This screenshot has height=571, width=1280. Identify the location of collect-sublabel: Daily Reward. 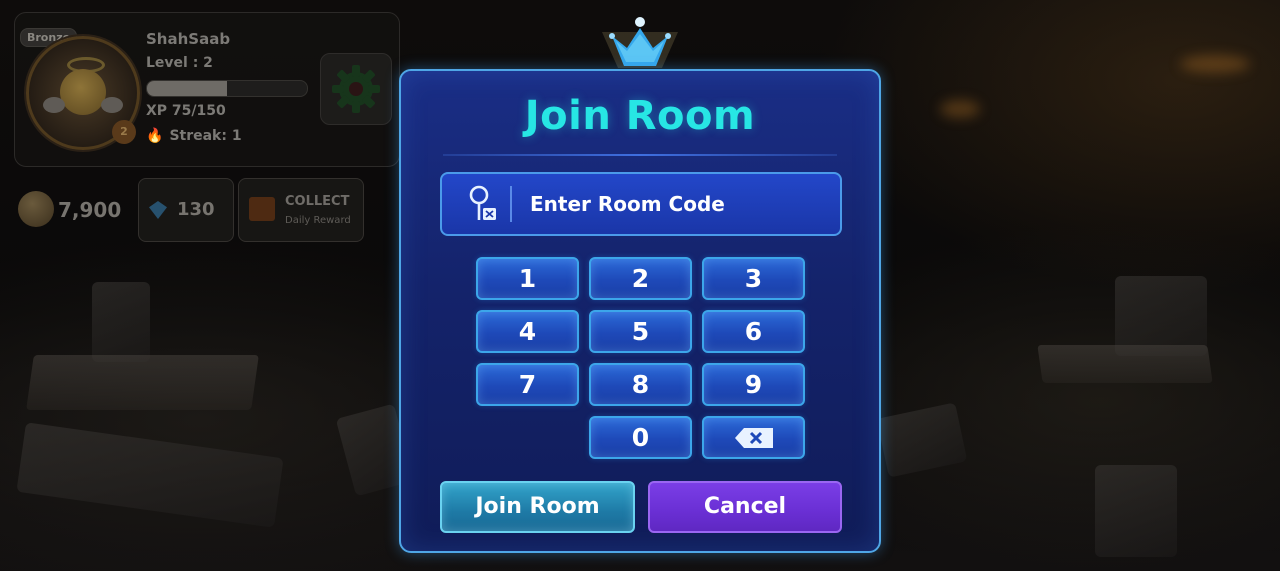
(318, 220).